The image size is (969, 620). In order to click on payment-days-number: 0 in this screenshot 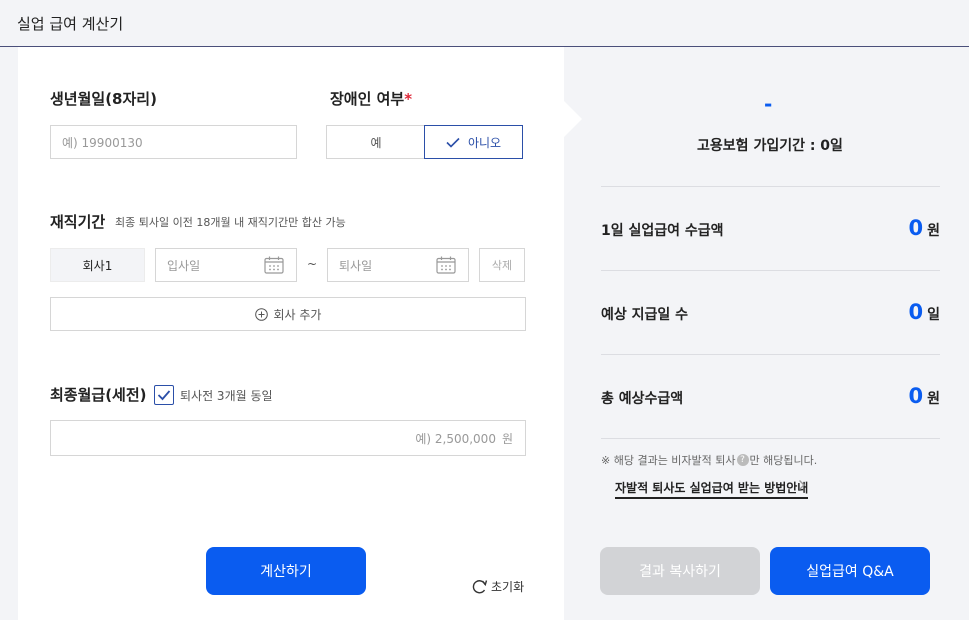, I will do `click(916, 312)`.